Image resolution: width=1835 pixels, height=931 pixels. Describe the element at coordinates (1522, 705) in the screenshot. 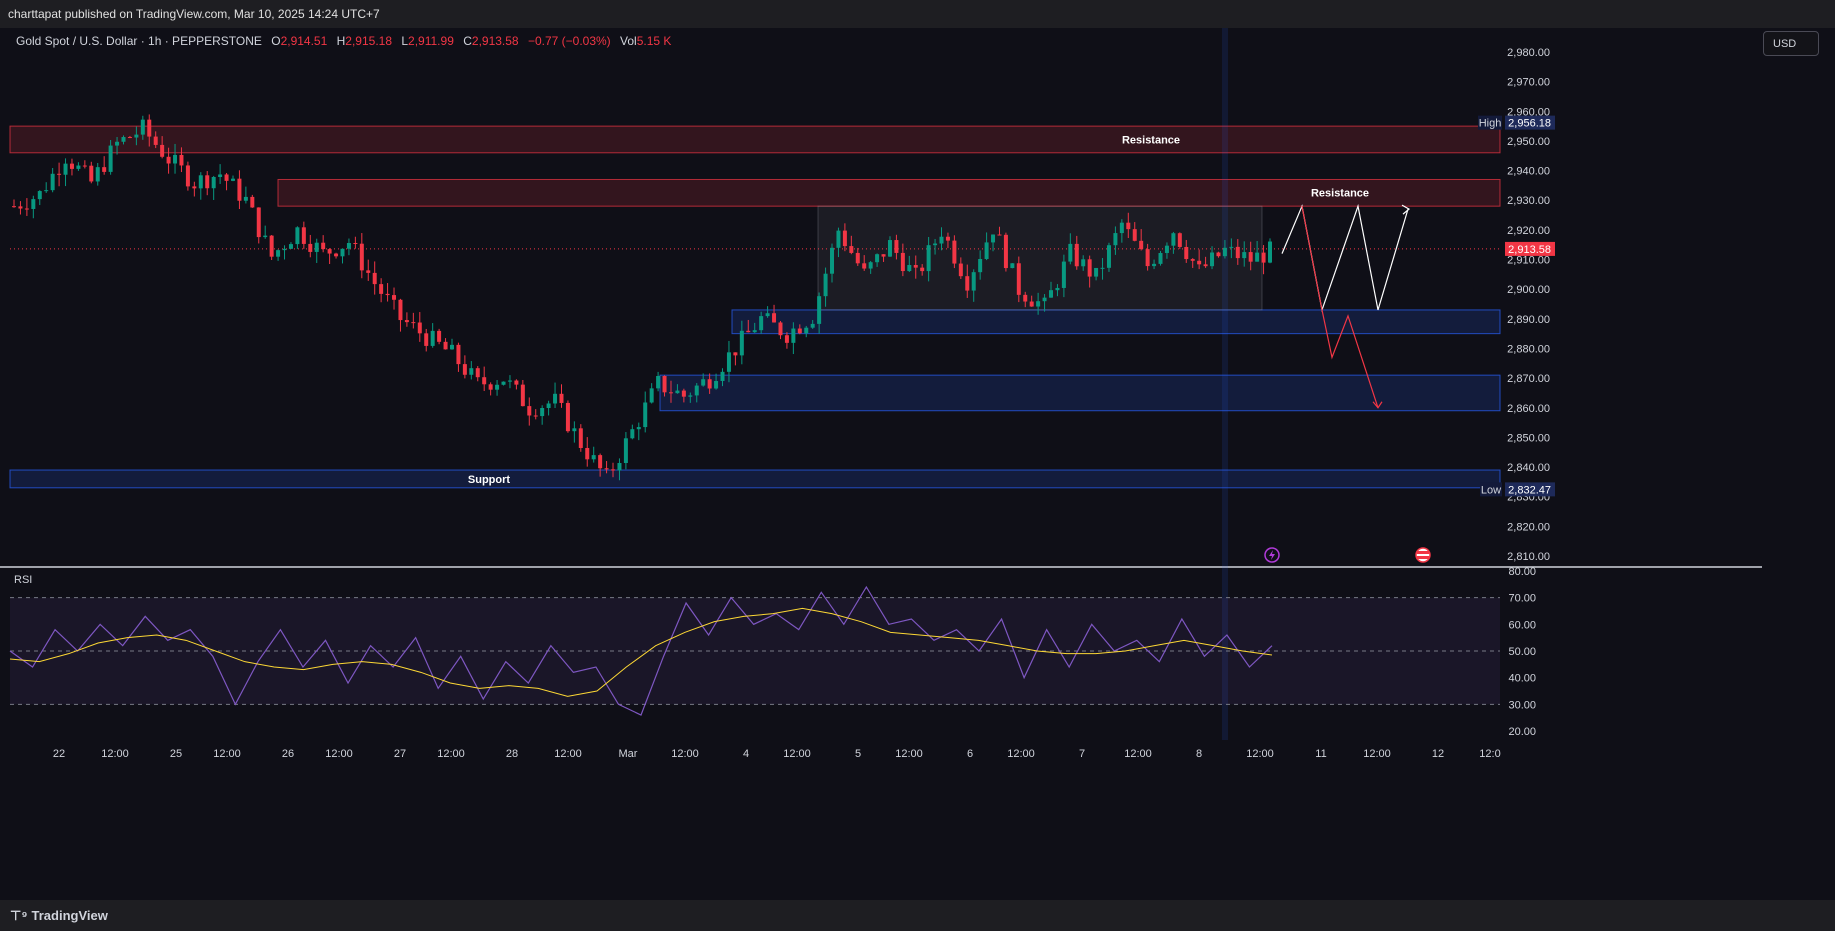

I see `rsi-tick-label: 30.00` at that location.